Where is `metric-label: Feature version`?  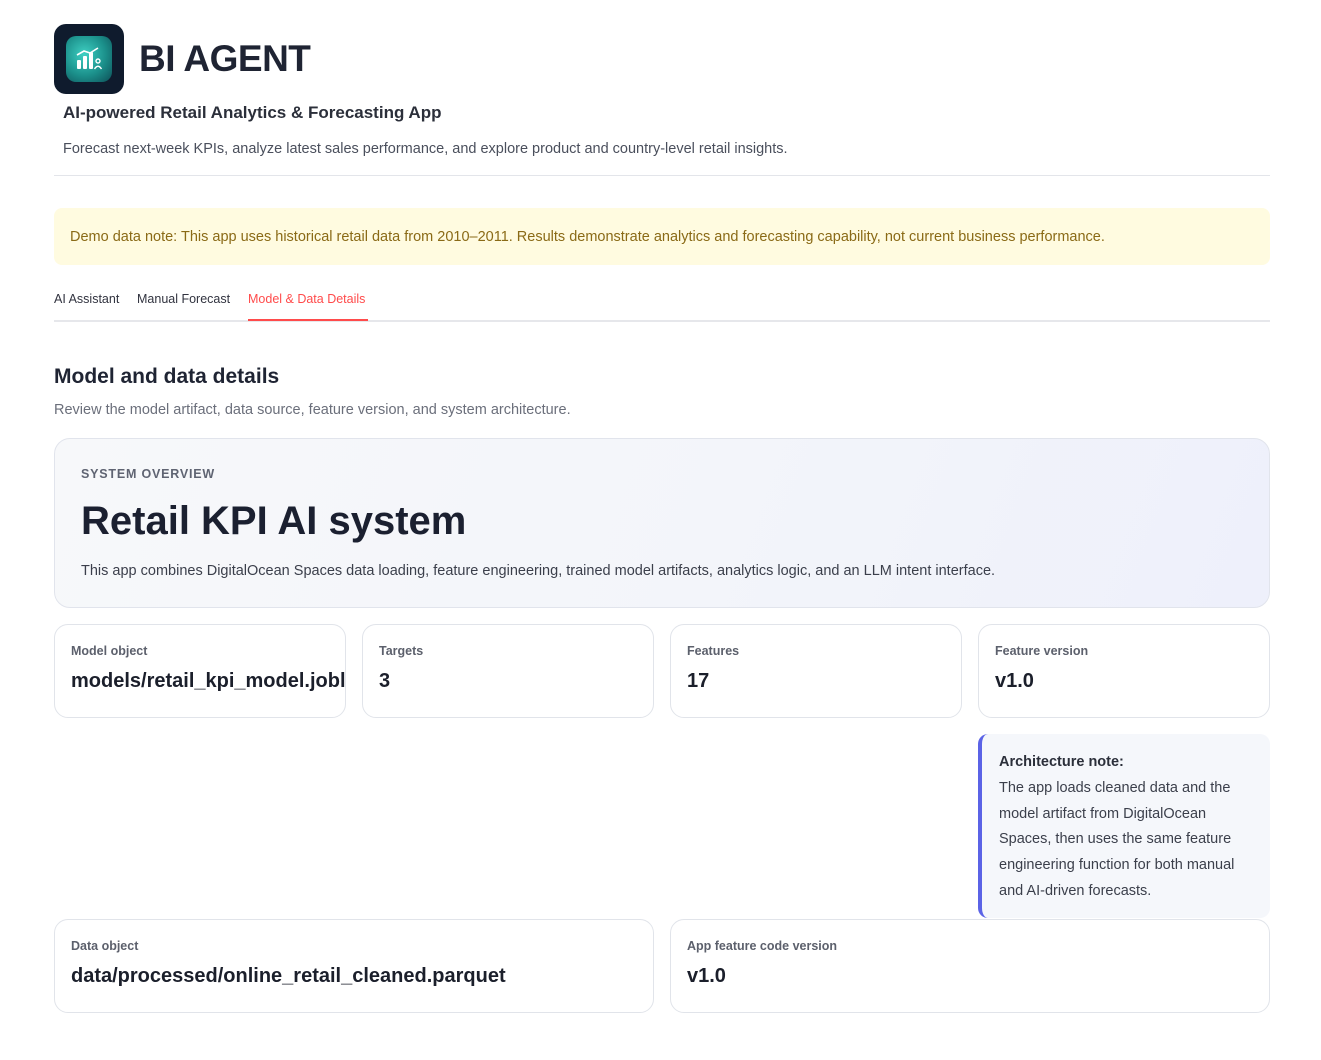
metric-label: Feature version is located at coordinates (1042, 651).